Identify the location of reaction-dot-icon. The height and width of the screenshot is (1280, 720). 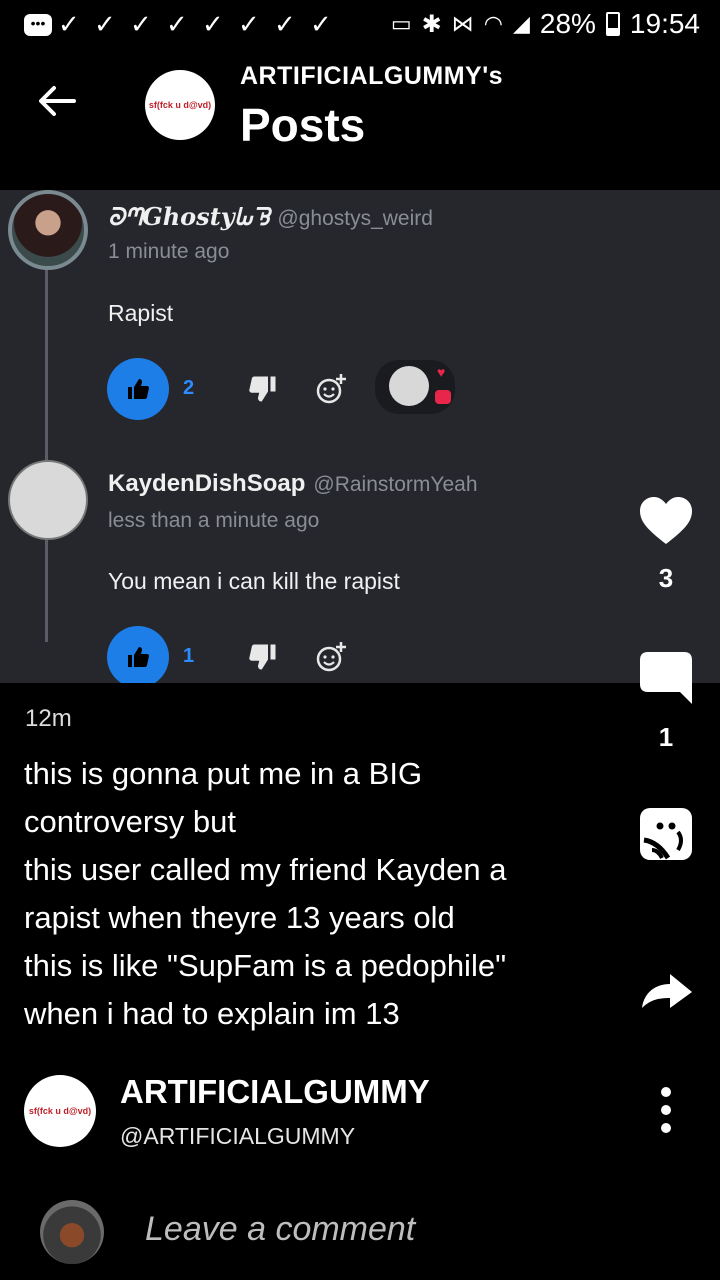
(443, 397).